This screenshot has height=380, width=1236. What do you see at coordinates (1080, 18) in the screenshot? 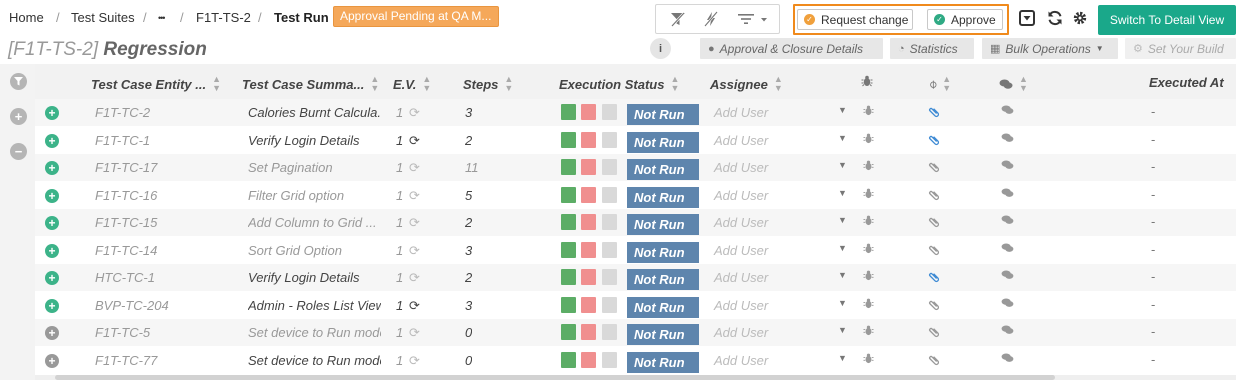
I see `settings-button` at bounding box center [1080, 18].